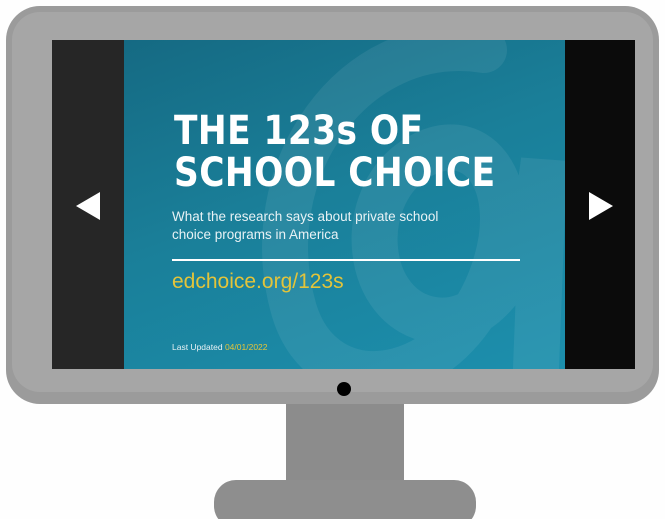 This screenshot has width=665, height=519. I want to click on slide-url: edchoice.org/123s, so click(258, 281).